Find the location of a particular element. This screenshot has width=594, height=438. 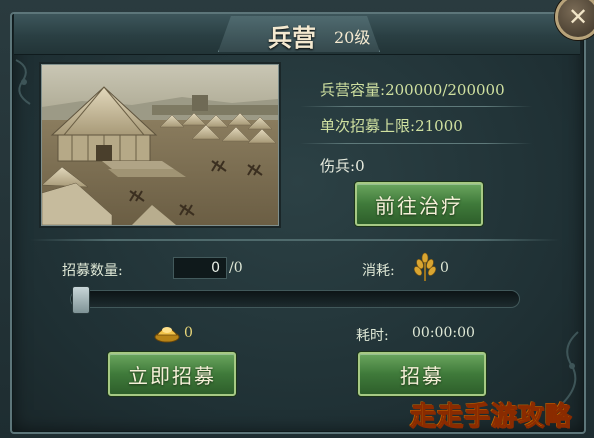

window-title: 兵营 is located at coordinates (292, 37).